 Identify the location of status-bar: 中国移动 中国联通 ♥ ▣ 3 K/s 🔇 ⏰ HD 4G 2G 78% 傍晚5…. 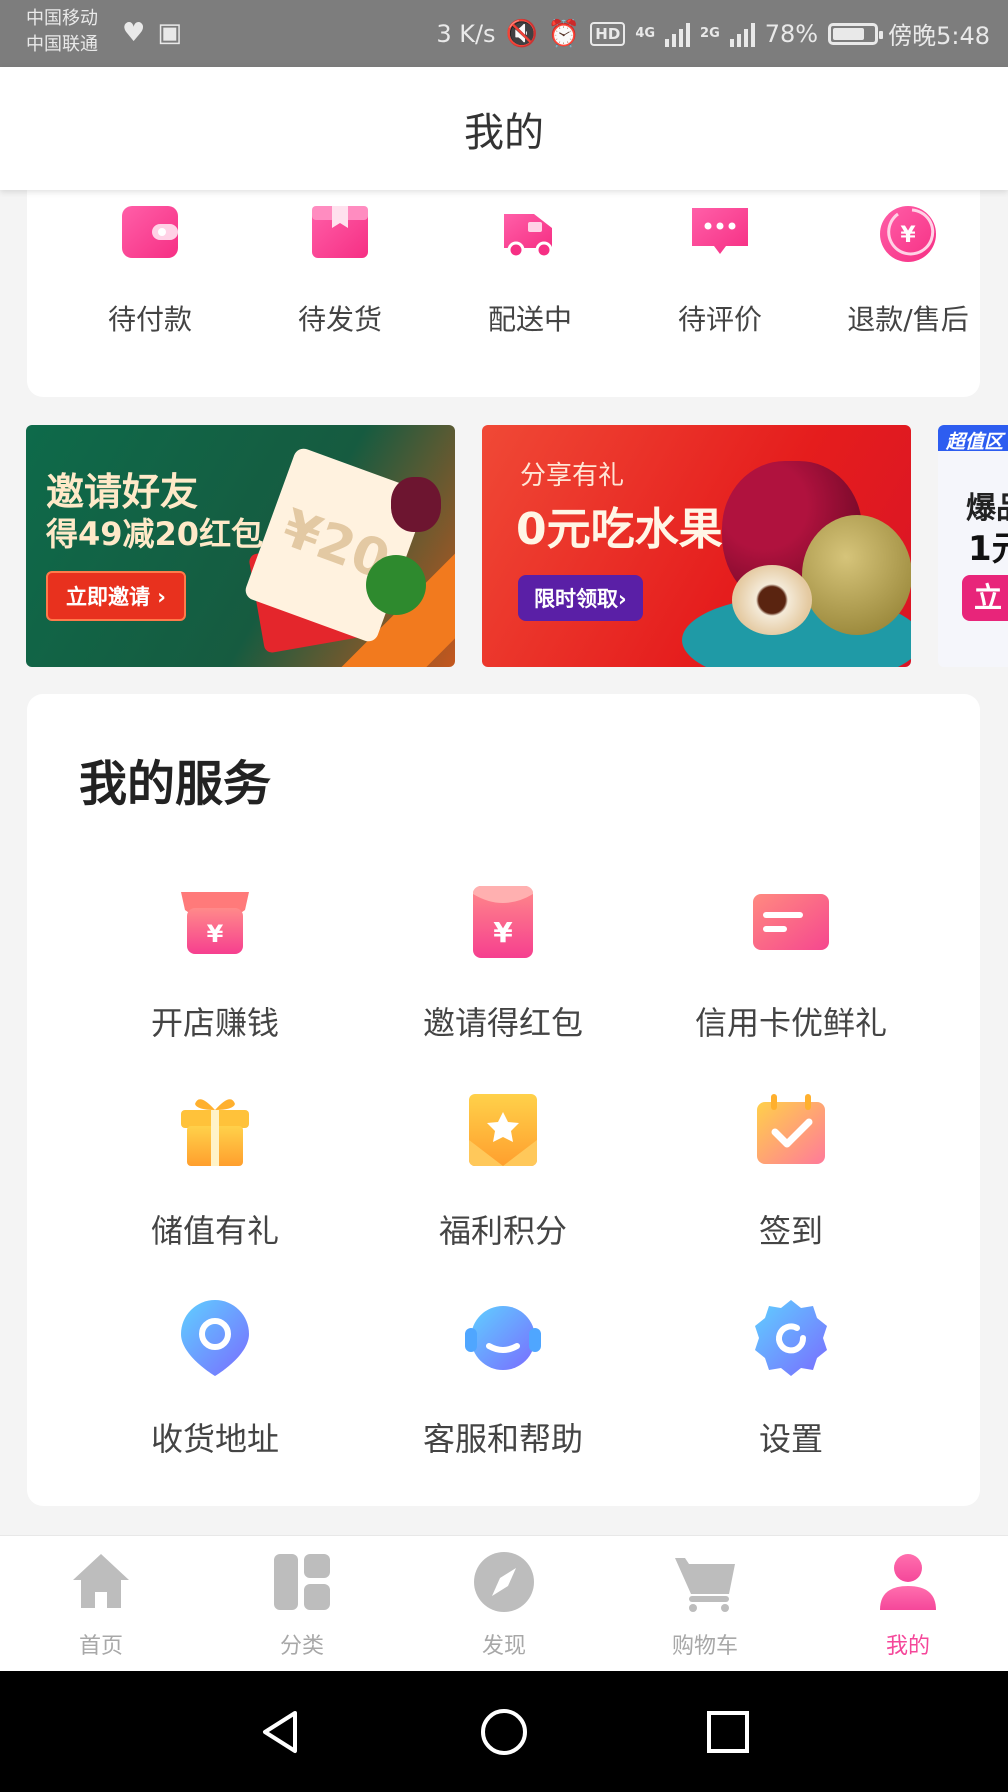
(504, 33).